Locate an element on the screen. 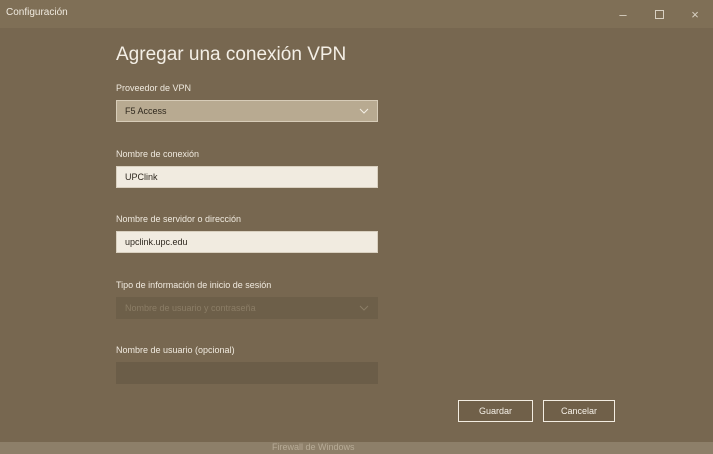 This screenshot has width=713, height=454. maximize-button is located at coordinates (659, 14).